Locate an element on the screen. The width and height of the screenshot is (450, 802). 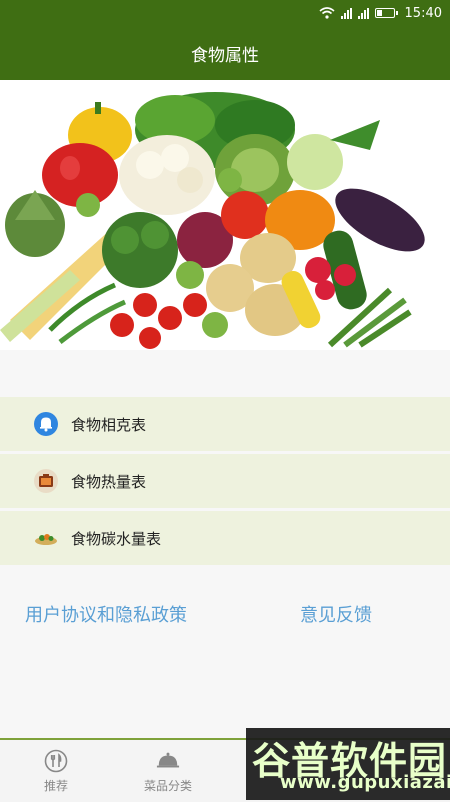
battery-icon is located at coordinates (386, 13).